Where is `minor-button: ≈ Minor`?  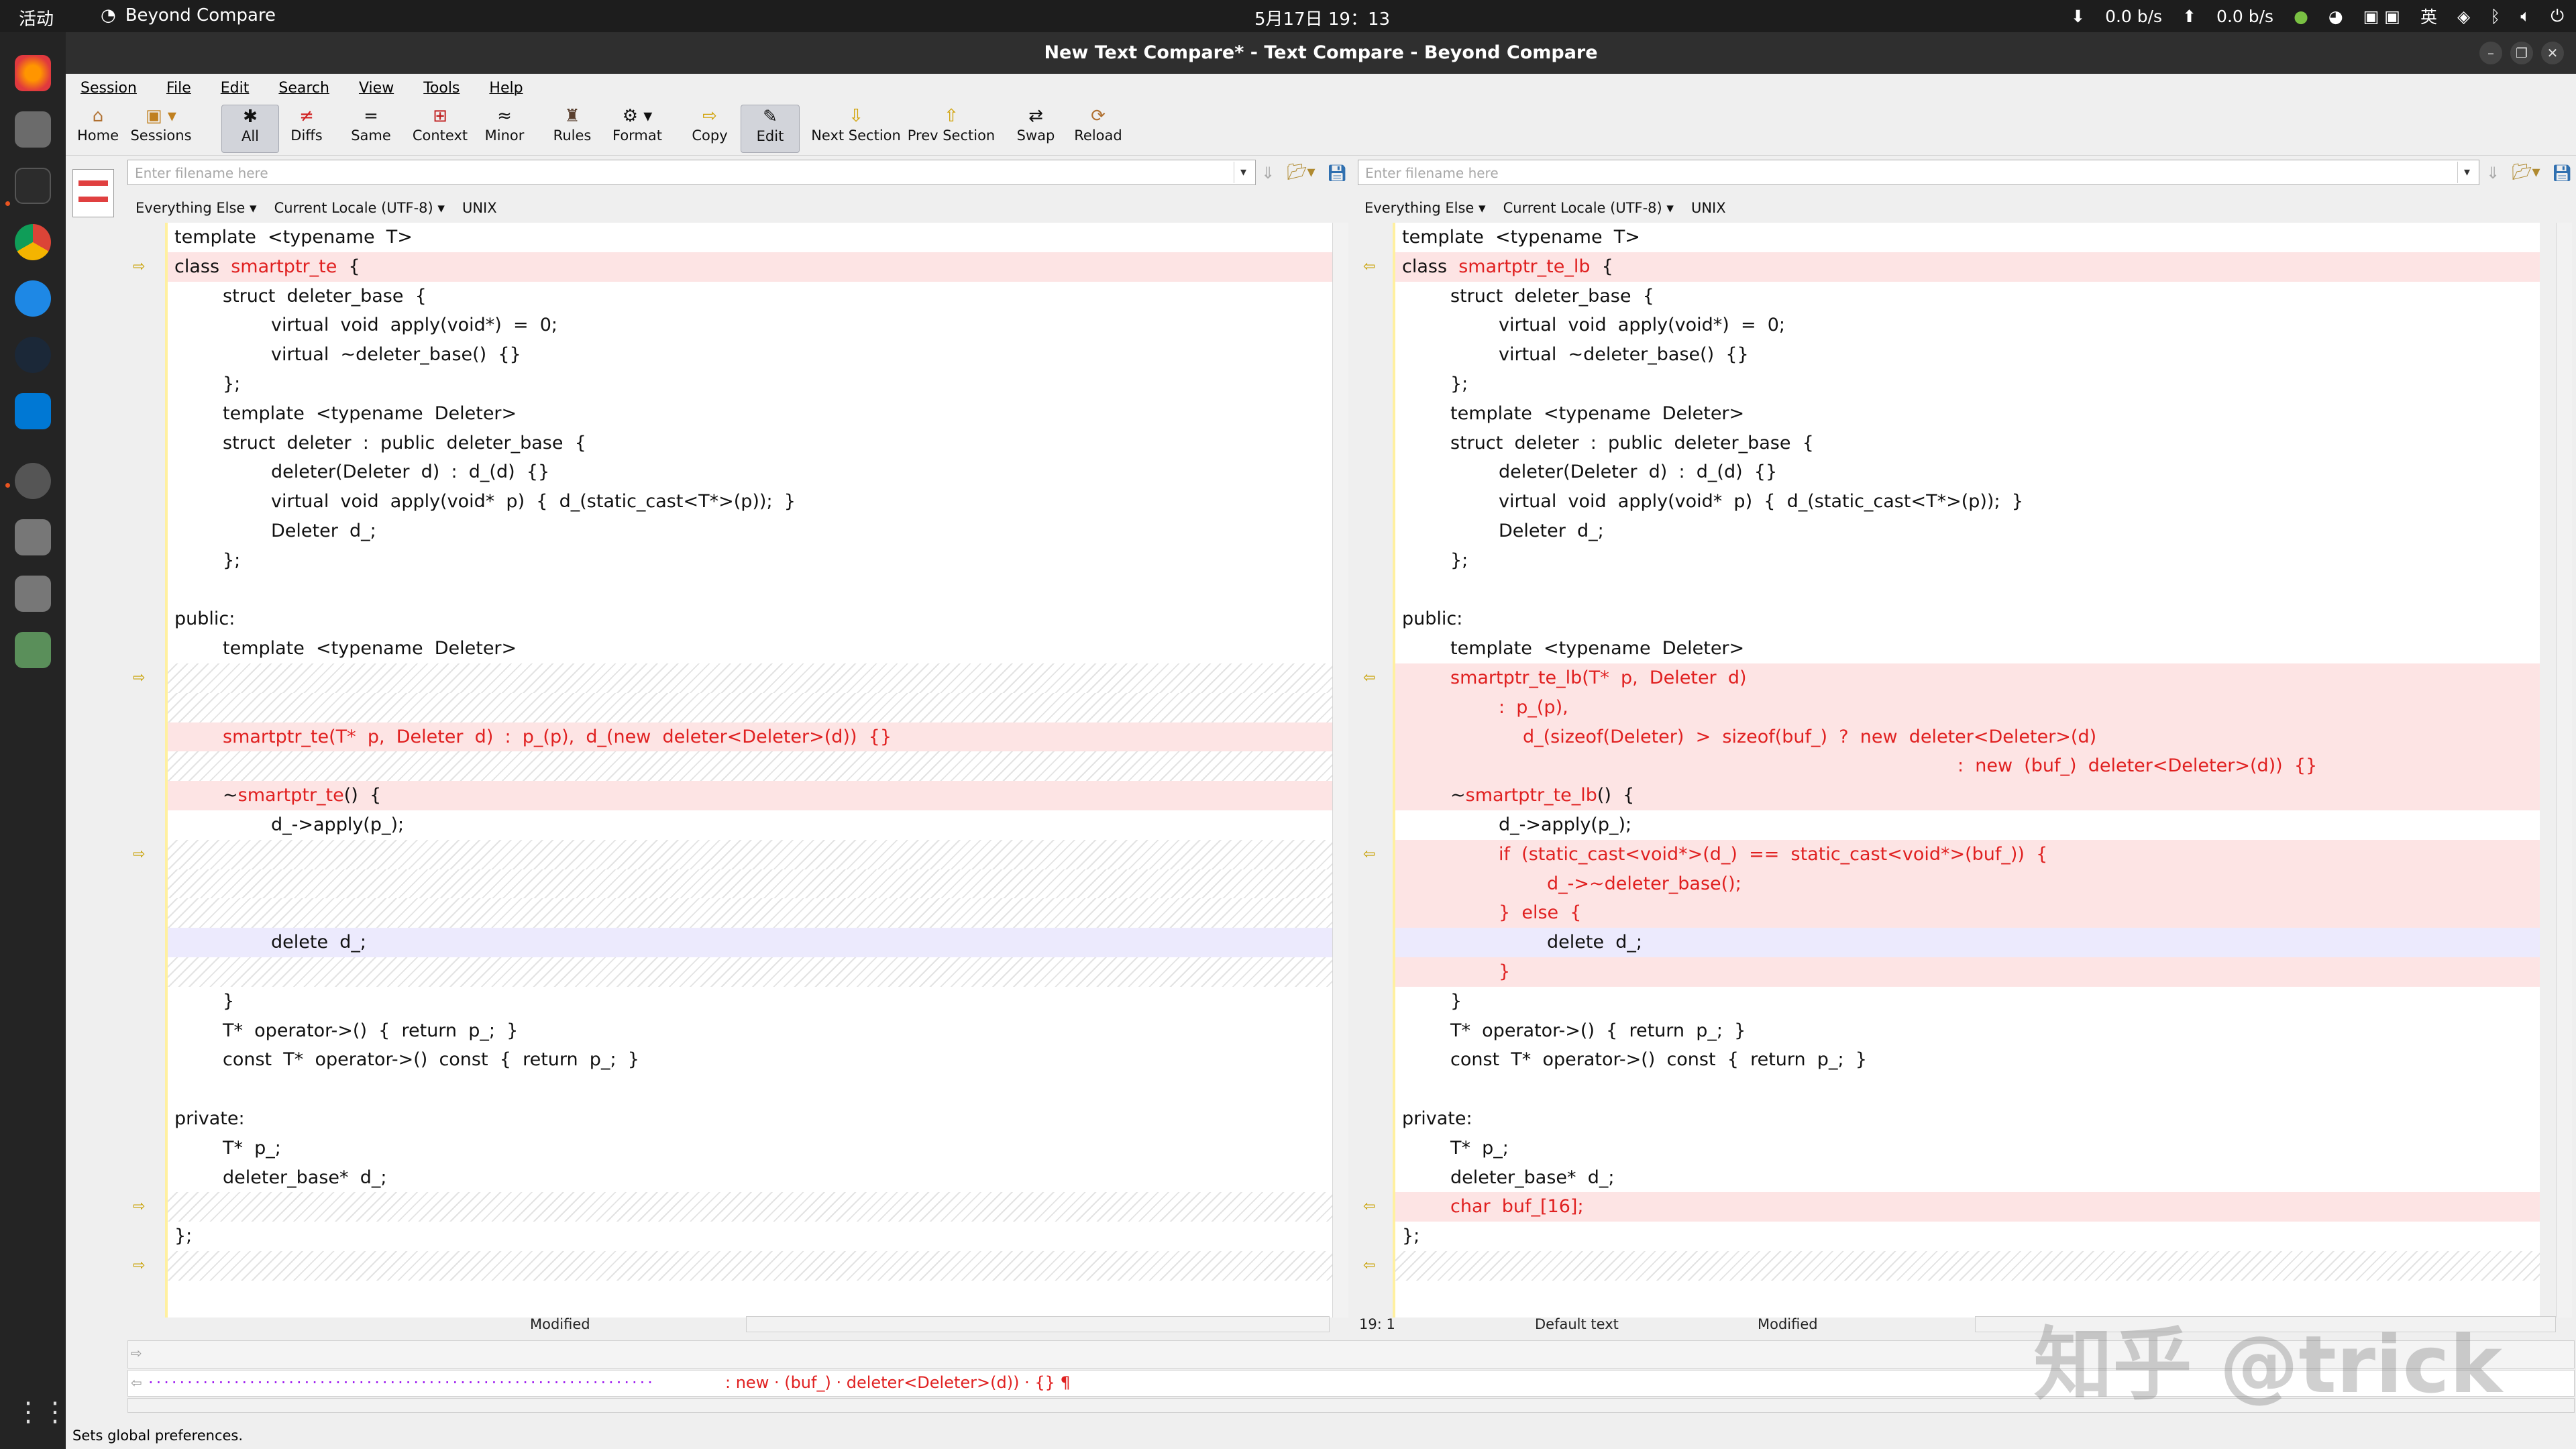
minor-button: ≈ Minor is located at coordinates (504, 129).